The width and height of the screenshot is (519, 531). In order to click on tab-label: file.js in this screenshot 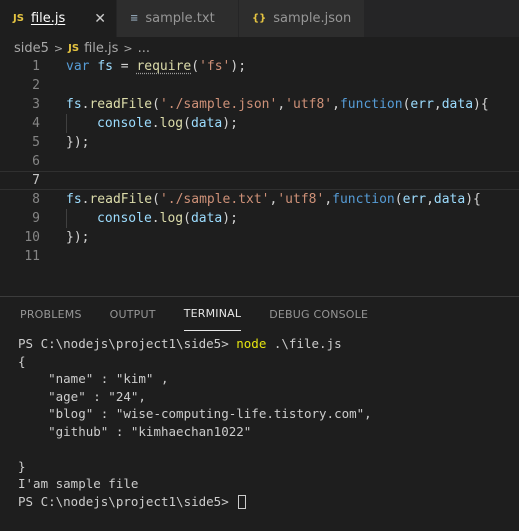, I will do `click(48, 18)`.